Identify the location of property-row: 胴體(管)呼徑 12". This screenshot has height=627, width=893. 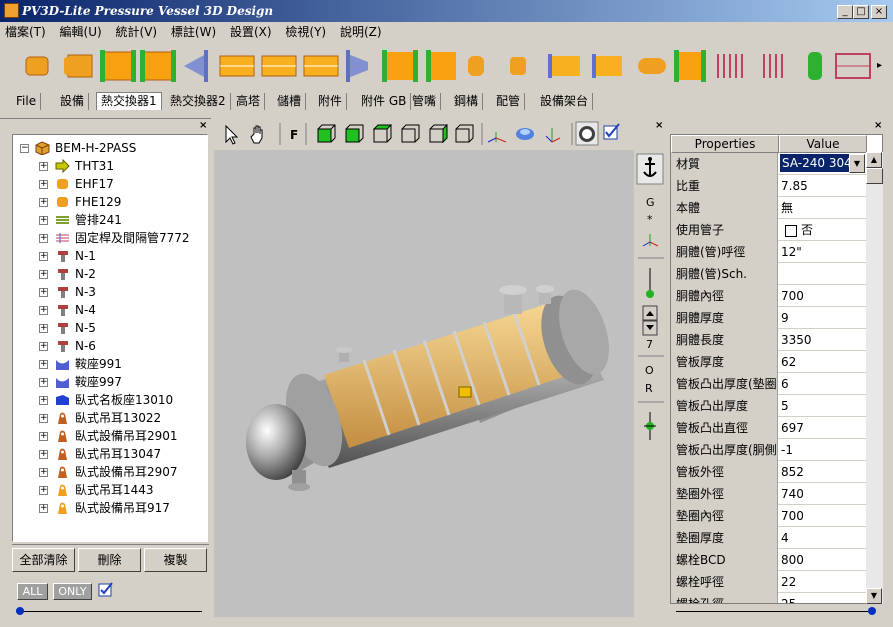
(769, 252).